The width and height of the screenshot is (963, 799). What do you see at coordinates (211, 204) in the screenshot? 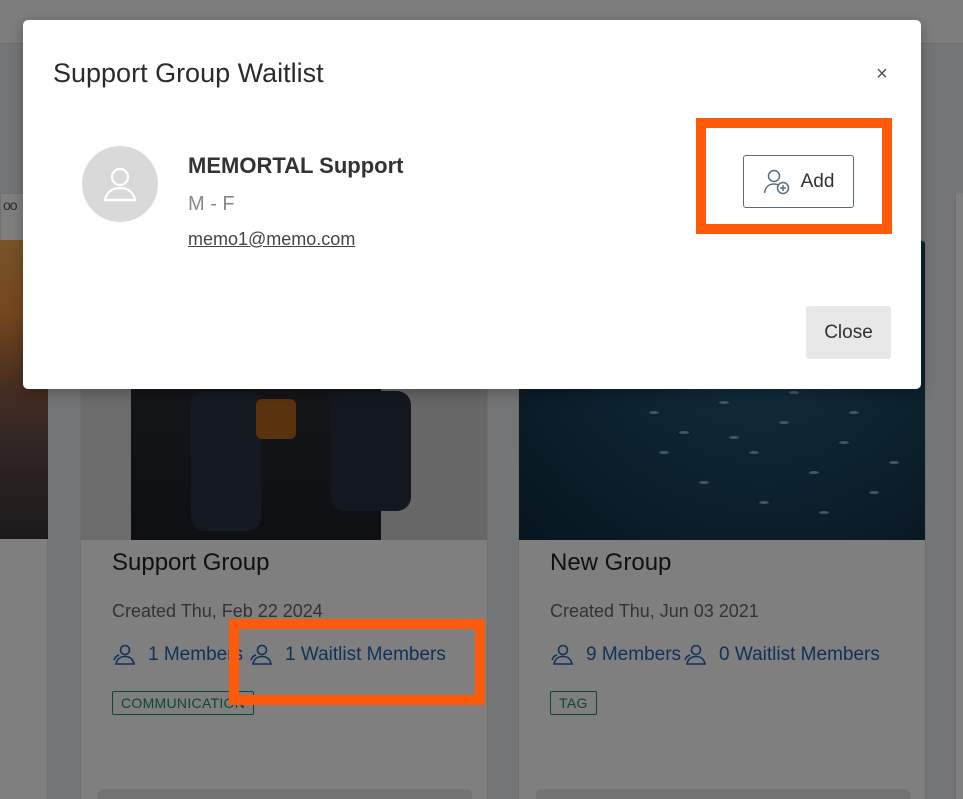
I see `member-gender: M - F` at bounding box center [211, 204].